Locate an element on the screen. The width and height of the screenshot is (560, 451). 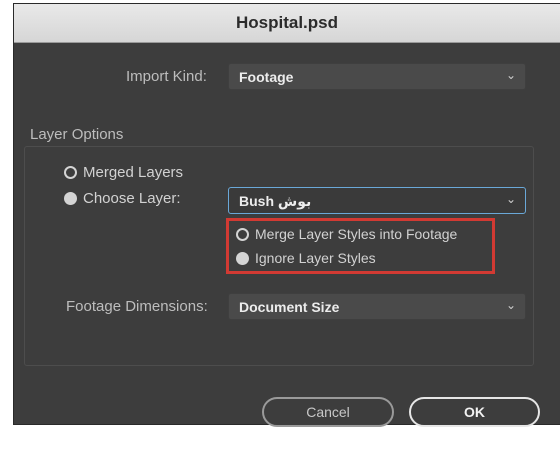
ignore-layer-styles-radio: Ignore Layer Styles is located at coordinates (306, 258).